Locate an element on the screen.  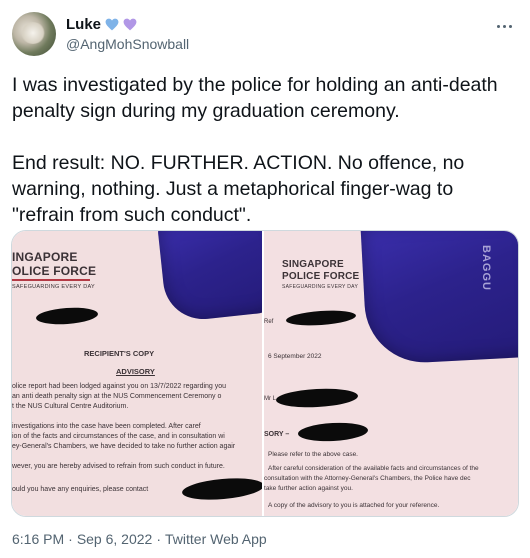
letter-line: take further action against you. is located at coordinates (308, 488).